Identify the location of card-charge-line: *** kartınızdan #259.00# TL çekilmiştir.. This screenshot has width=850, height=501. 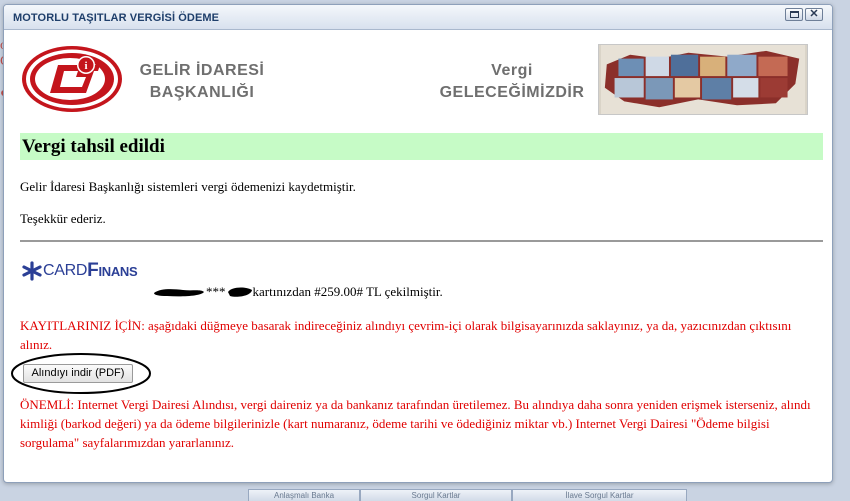
(298, 292).